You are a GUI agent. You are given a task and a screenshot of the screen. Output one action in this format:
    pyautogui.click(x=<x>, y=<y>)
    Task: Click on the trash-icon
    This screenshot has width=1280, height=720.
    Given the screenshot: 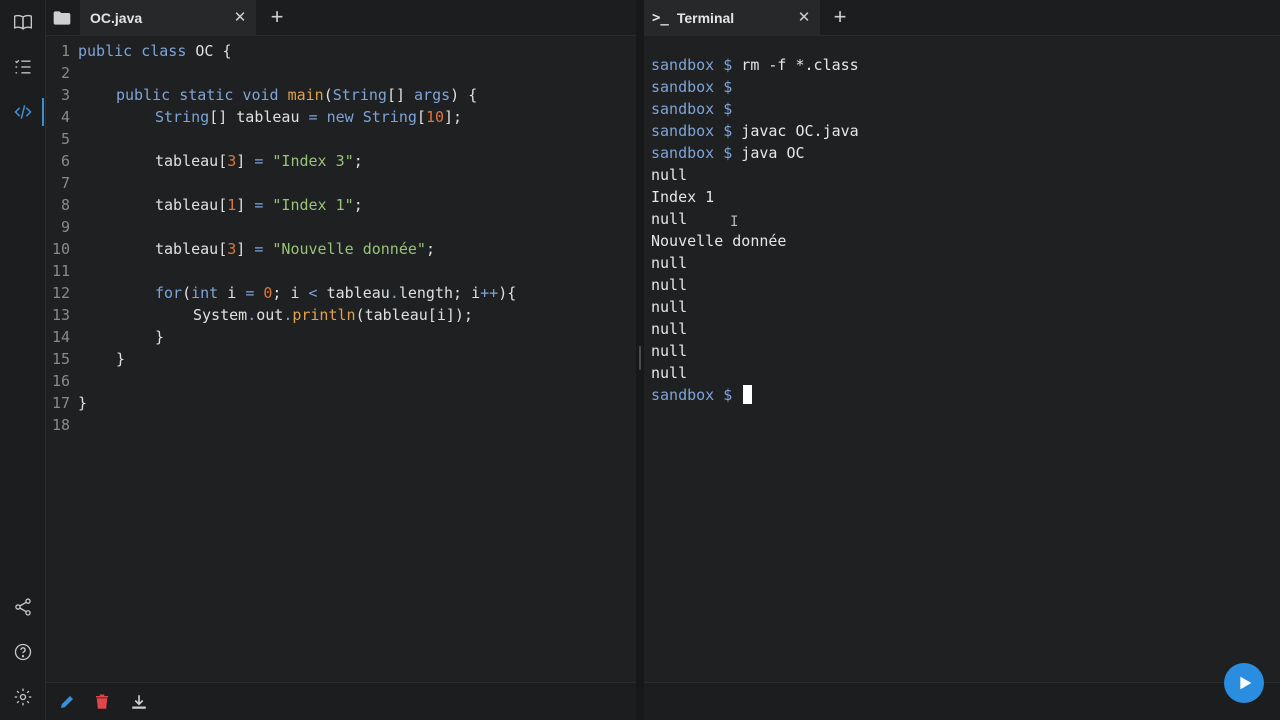 What is the action you would take?
    pyautogui.click(x=102, y=702)
    